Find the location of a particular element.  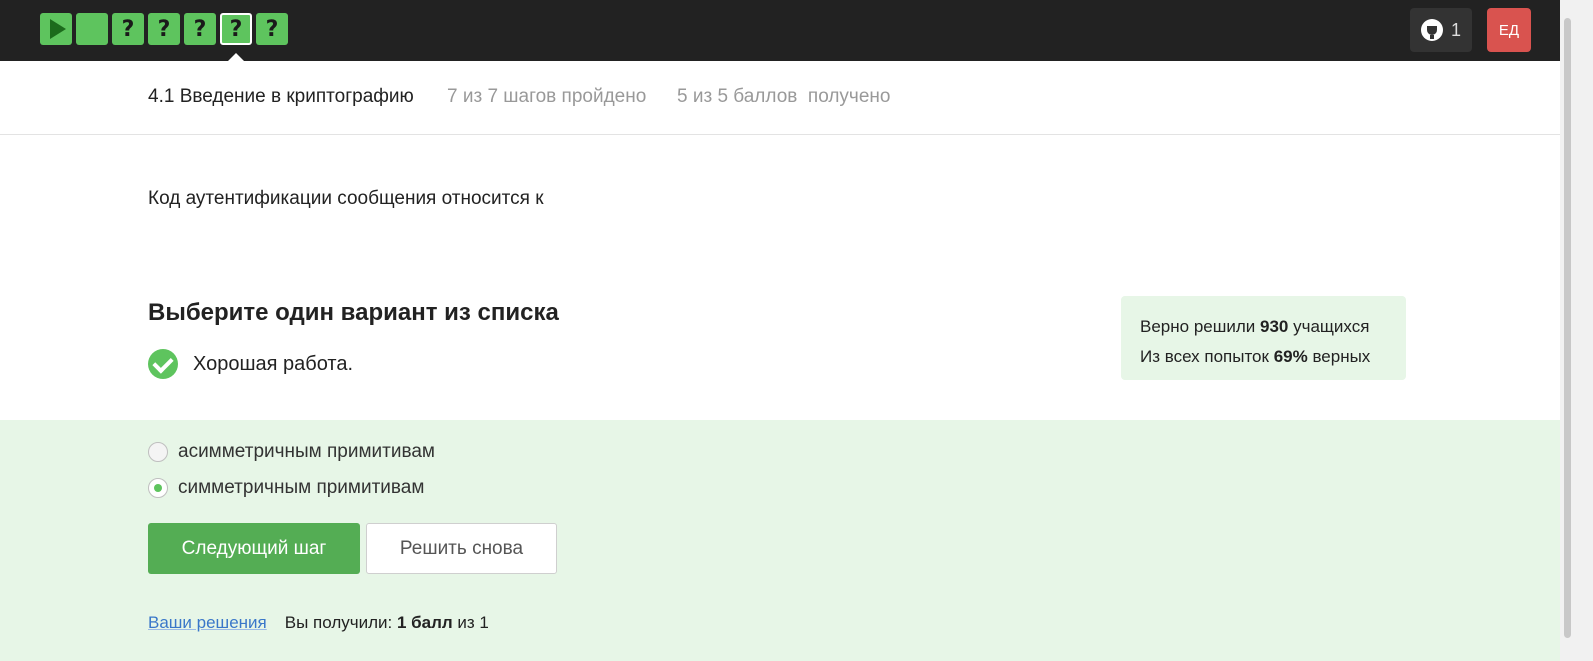

step-navigation: ? ? ? ? ? is located at coordinates (164, 37).